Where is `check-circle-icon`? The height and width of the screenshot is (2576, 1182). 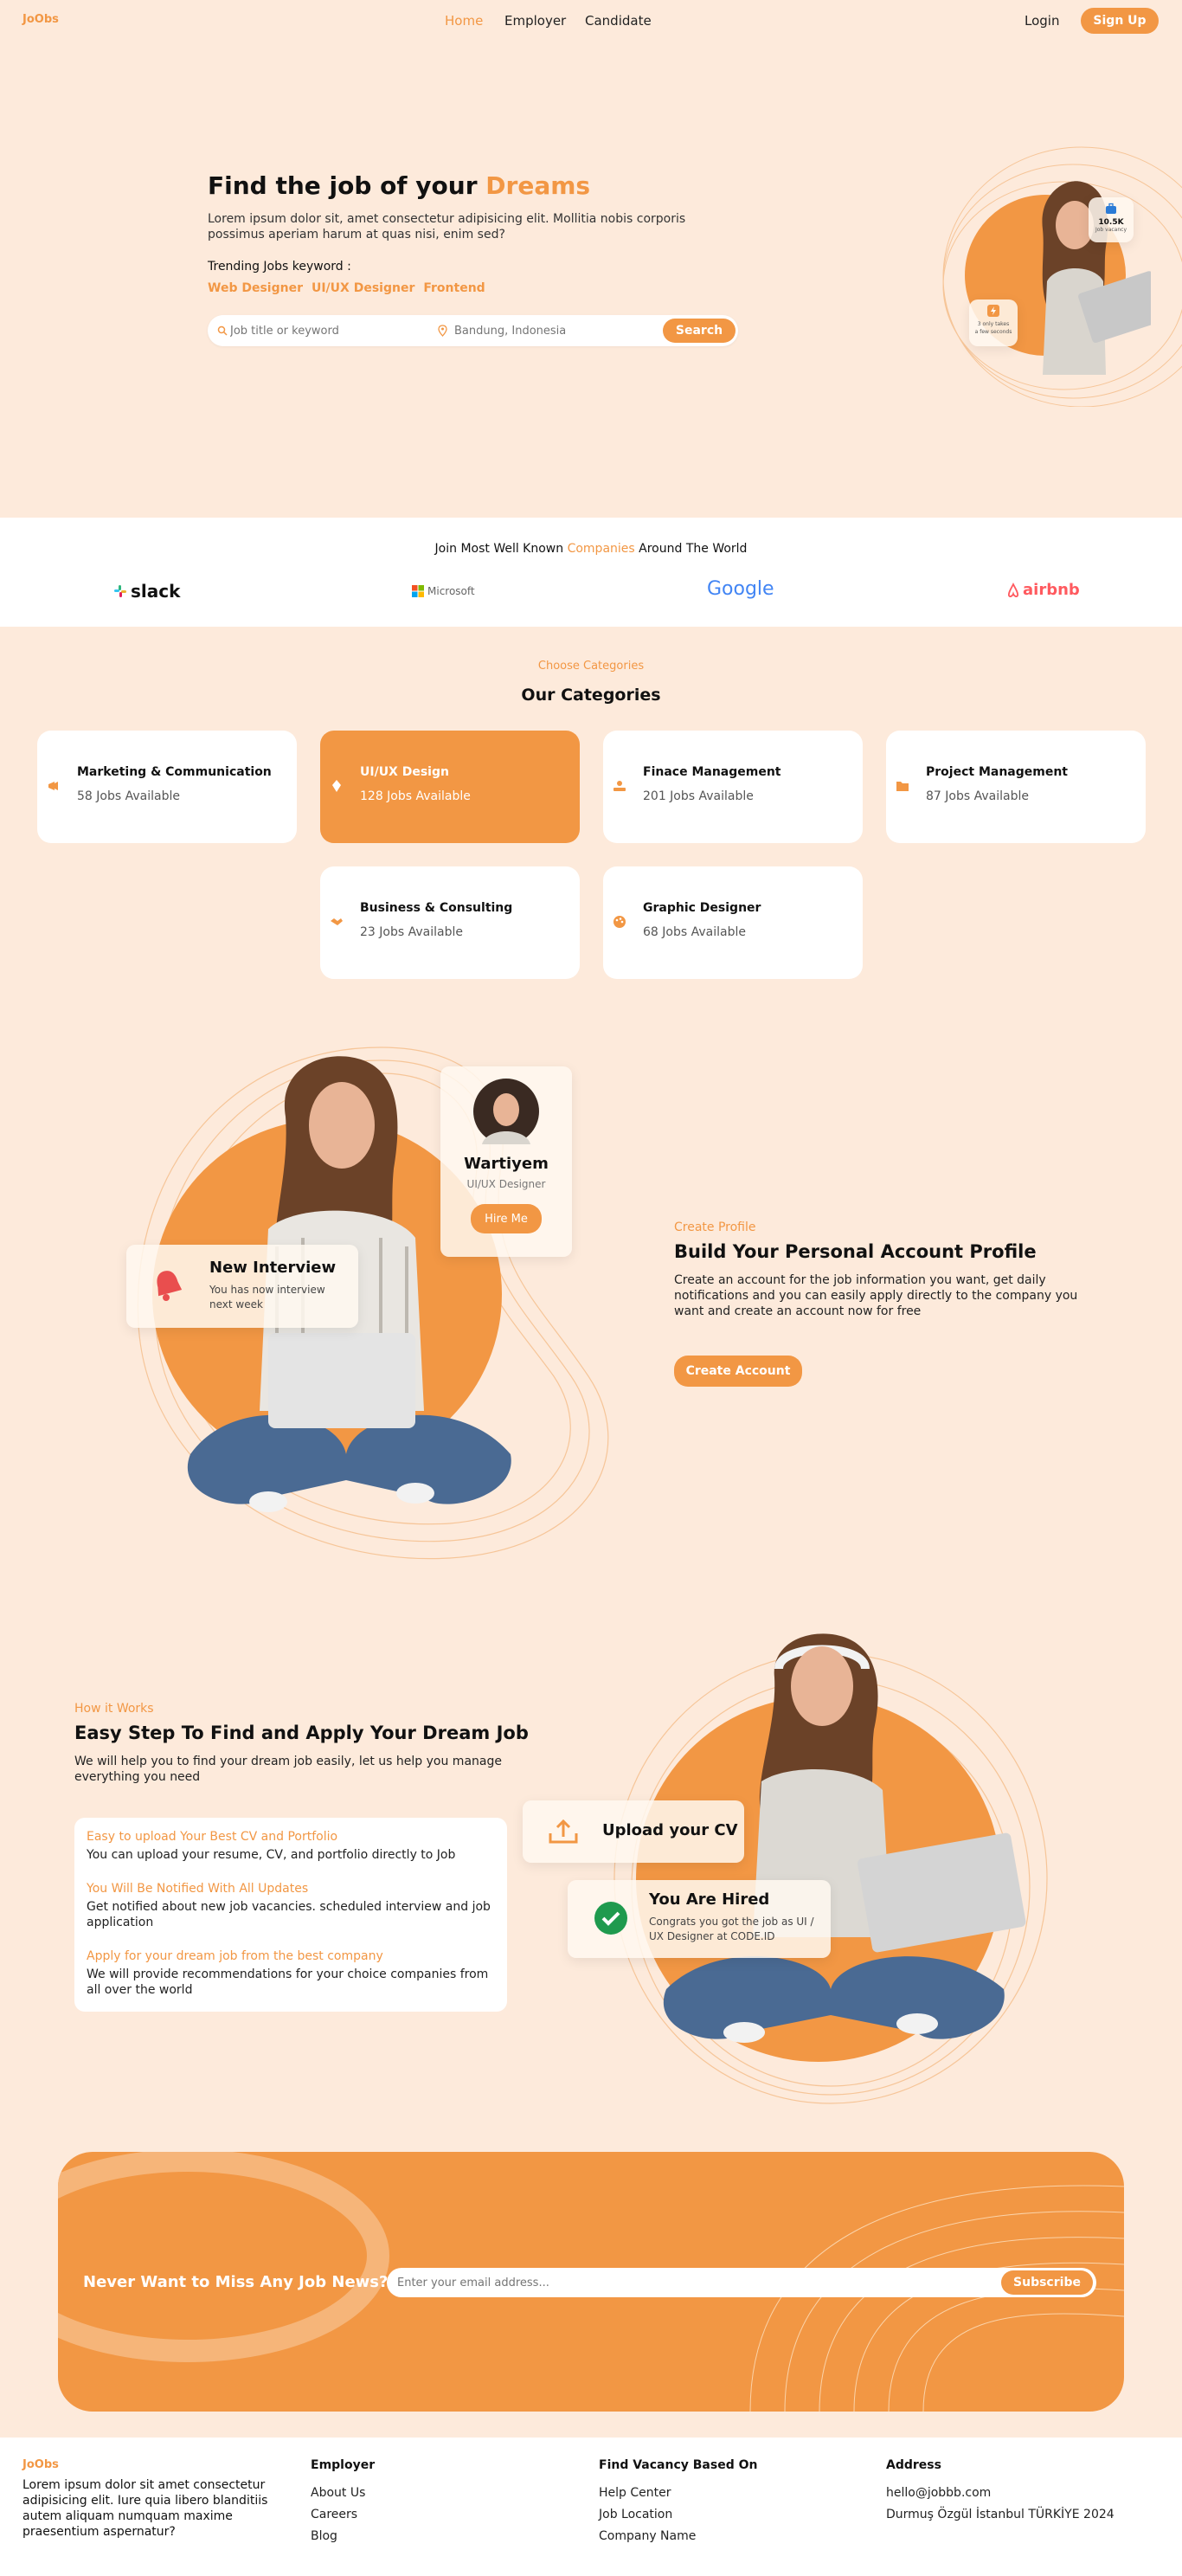
check-circle-icon is located at coordinates (610, 1918).